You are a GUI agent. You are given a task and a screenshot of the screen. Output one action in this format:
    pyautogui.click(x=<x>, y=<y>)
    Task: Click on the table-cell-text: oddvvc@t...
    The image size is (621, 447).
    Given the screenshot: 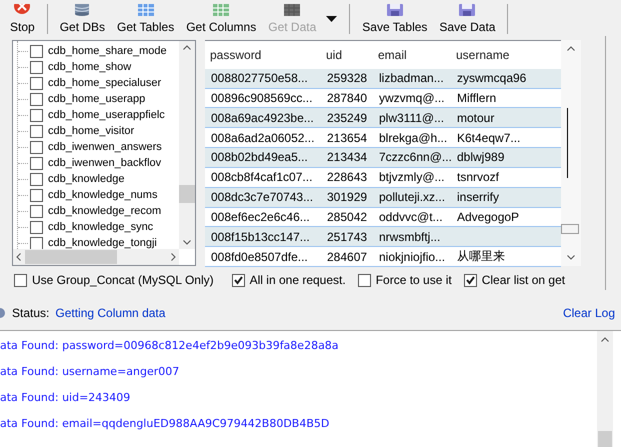 What is the action you would take?
    pyautogui.click(x=411, y=217)
    